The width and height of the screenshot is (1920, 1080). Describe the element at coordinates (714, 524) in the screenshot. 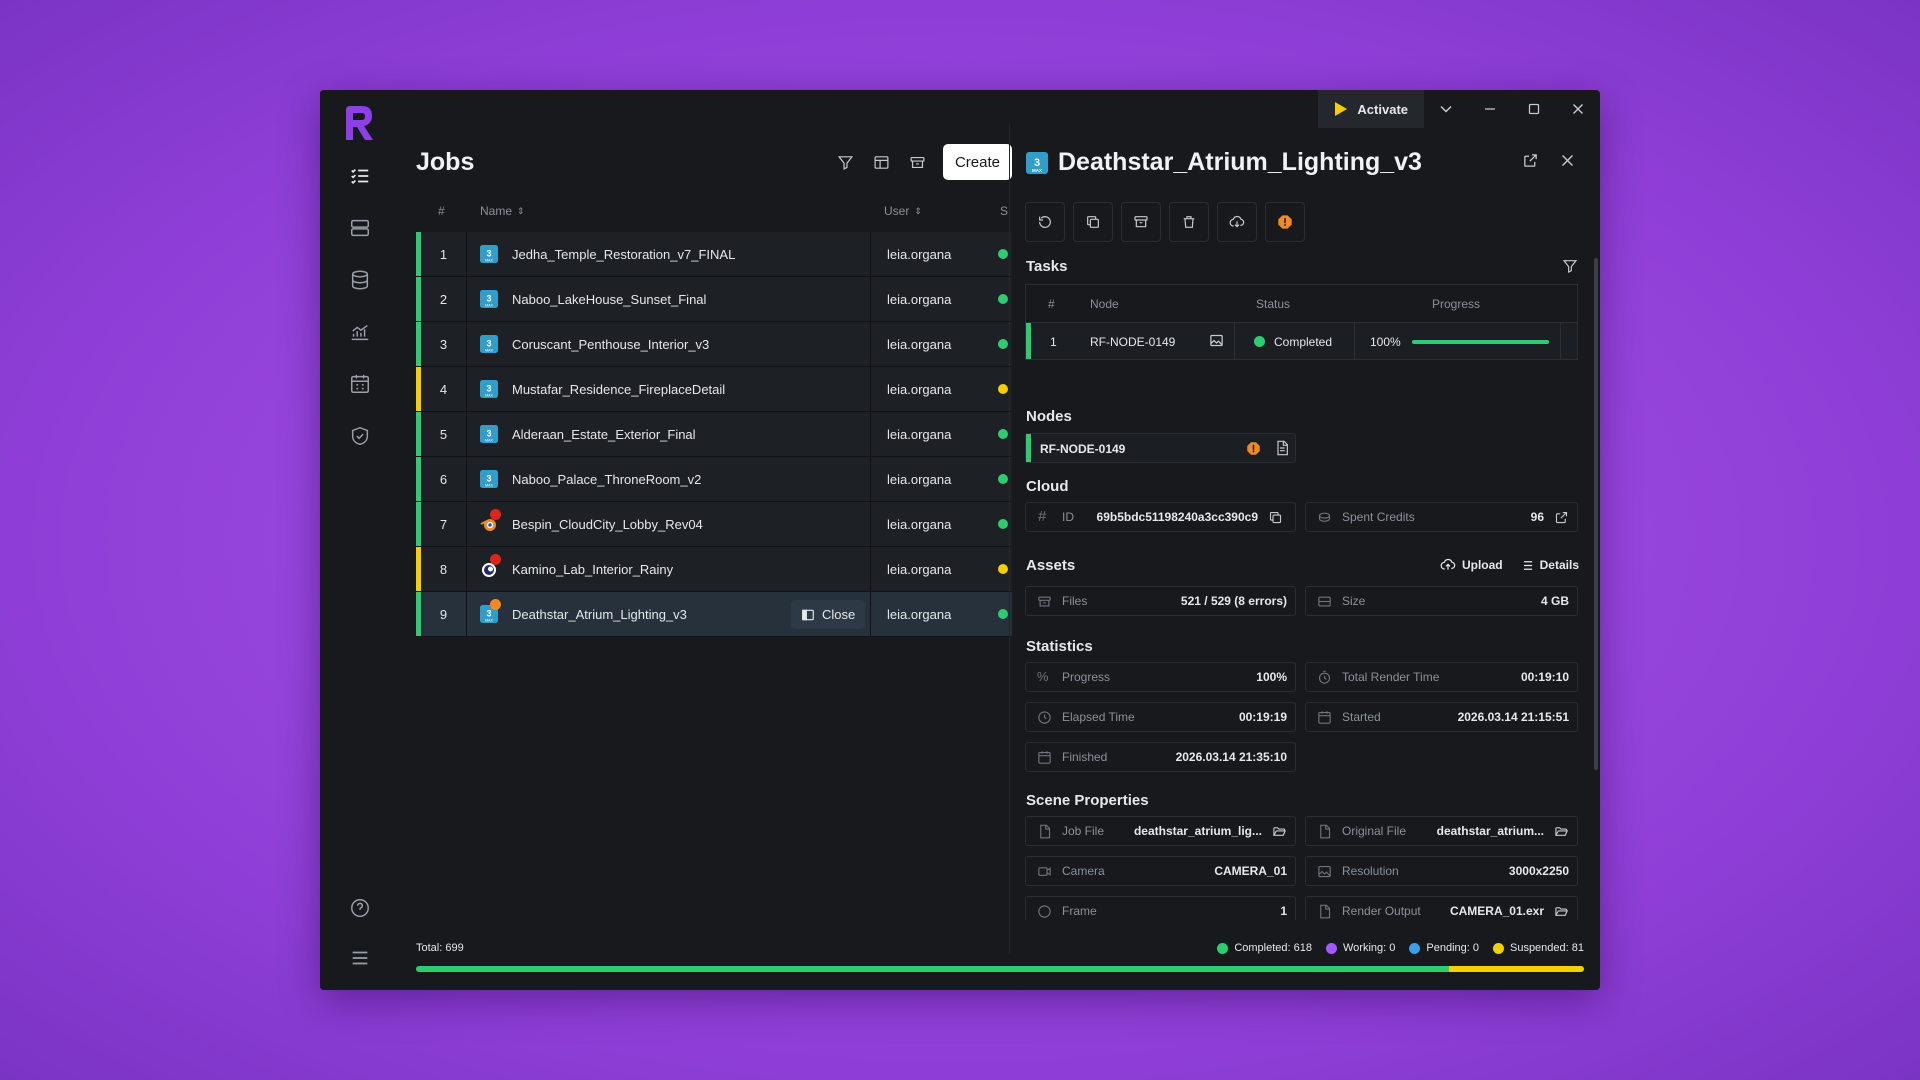

I see `table-row: 7 Bespin_CloudCity_Lobby_Rev04 leia.organa` at that location.